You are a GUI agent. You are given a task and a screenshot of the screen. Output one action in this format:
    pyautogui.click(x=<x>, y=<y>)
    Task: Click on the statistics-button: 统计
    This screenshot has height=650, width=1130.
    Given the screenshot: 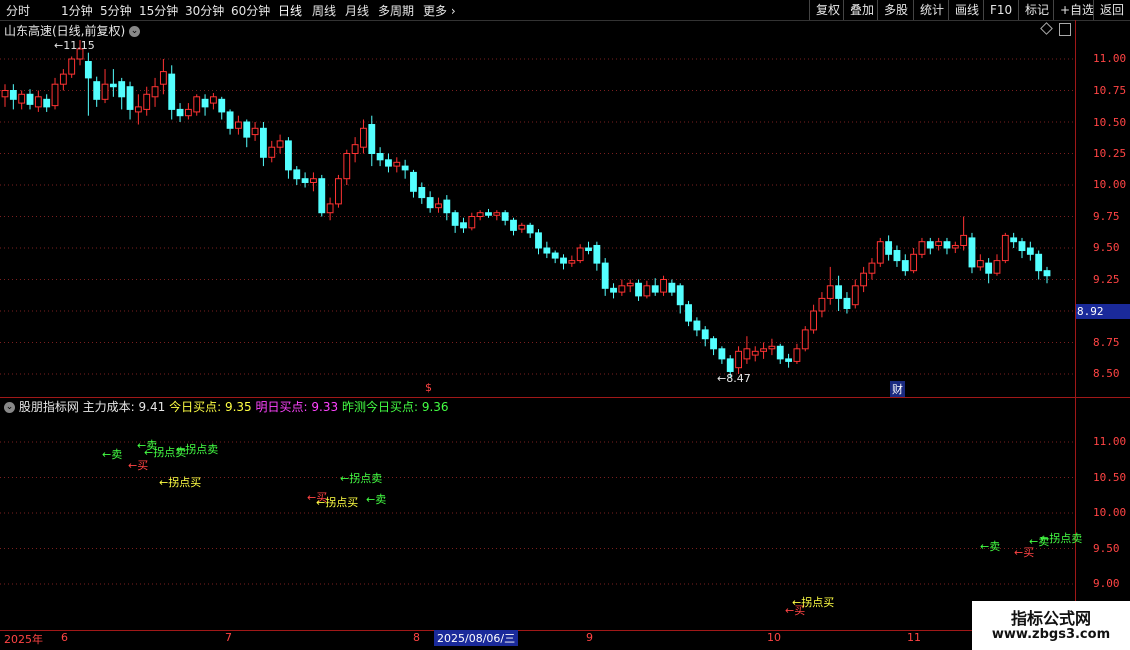 What is the action you would take?
    pyautogui.click(x=931, y=10)
    